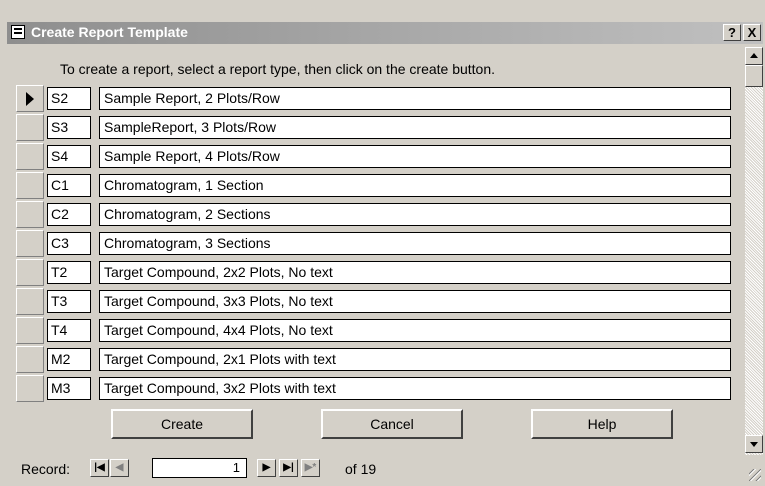 The image size is (765, 486). Describe the element at coordinates (415, 214) in the screenshot. I see `report-description-field: Chromatogram, 2 Sections` at that location.